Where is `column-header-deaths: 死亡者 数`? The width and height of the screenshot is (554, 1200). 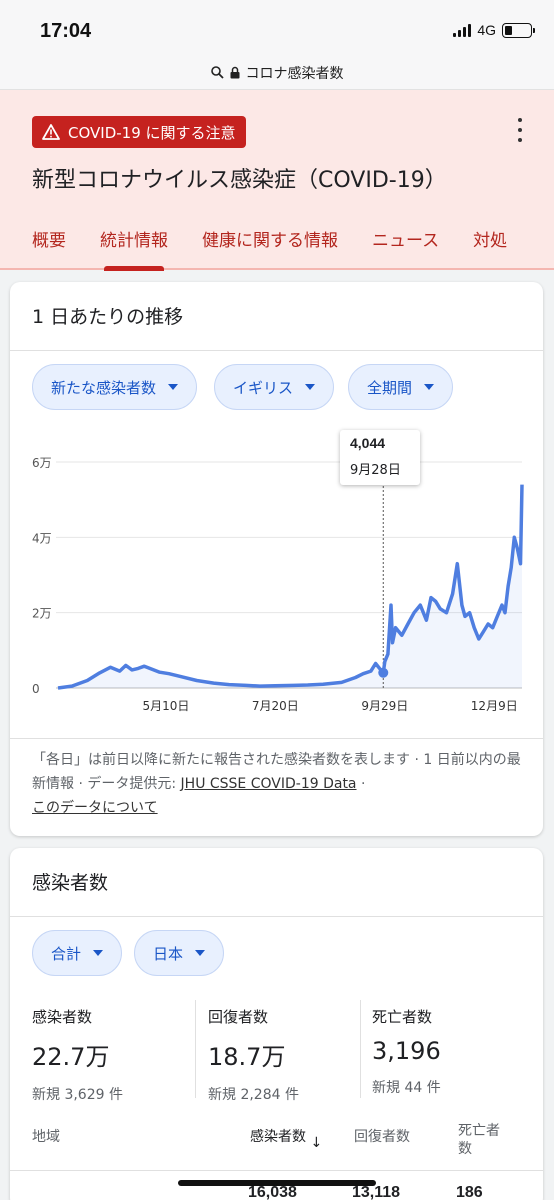 column-header-deaths: 死亡者 数 is located at coordinates (479, 1140).